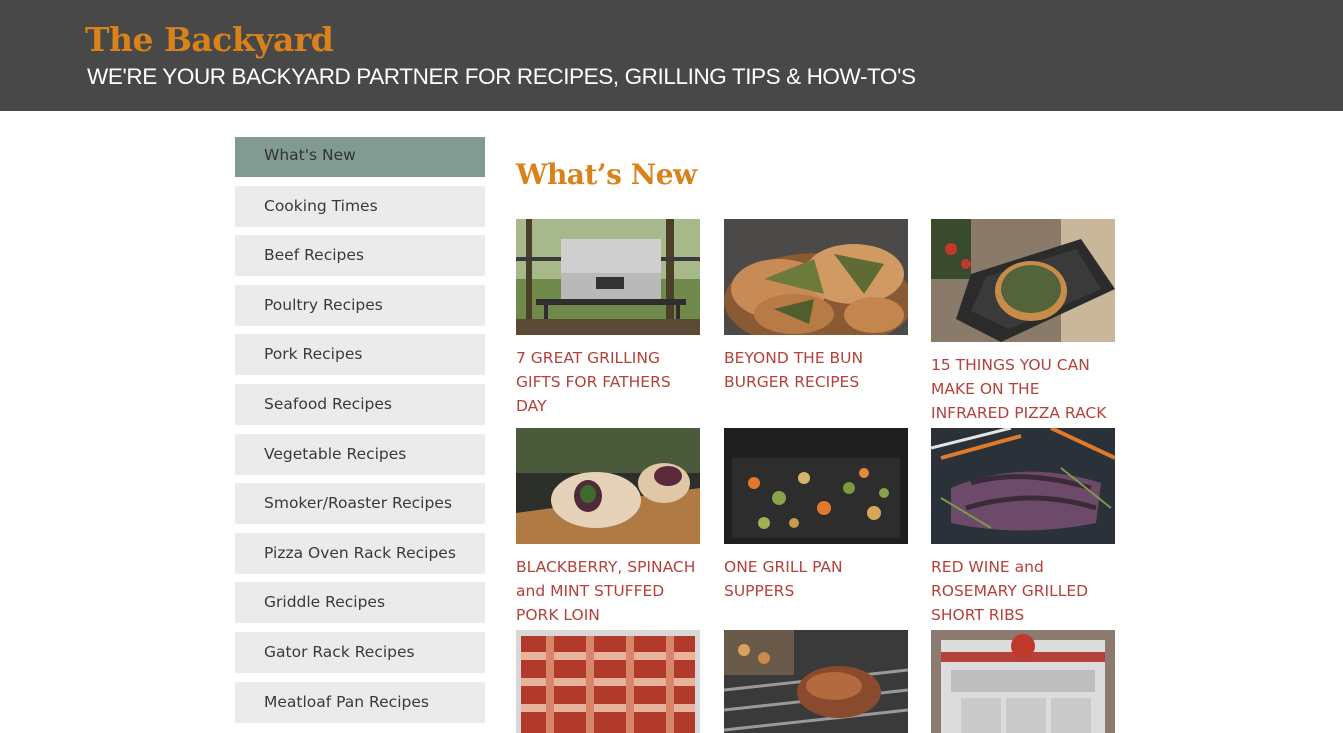 The height and width of the screenshot is (733, 1343). I want to click on sidebar-item-smoker-roaster-recipes: Smoker/Roaster Recipes, so click(360, 504).